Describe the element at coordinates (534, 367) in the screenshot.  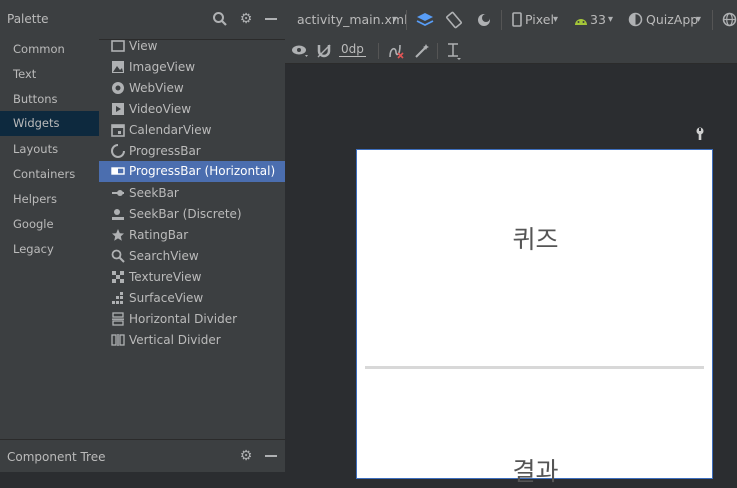
I see `progress-divider` at that location.